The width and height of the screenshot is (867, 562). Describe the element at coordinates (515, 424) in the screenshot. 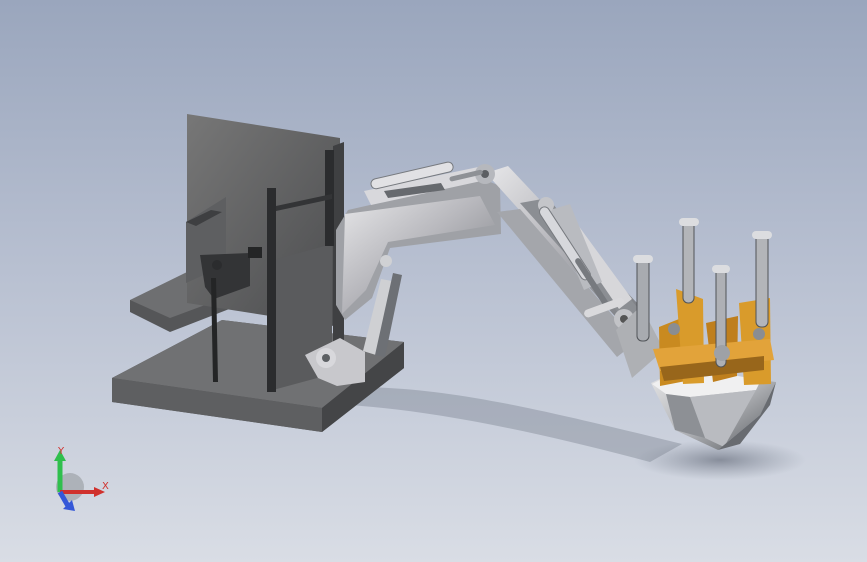

I see `arm-shadow` at that location.